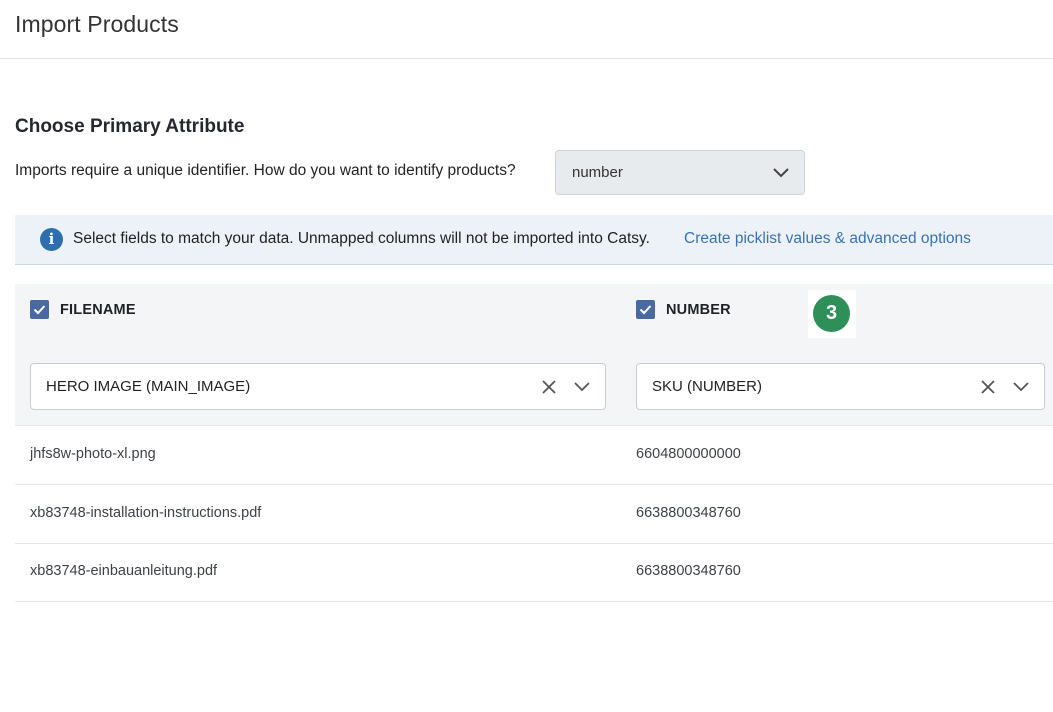 This screenshot has height=712, width=1053. Describe the element at coordinates (124, 571) in the screenshot. I see `filename-cell: xb83748-einbauanleitung.pdf` at that location.